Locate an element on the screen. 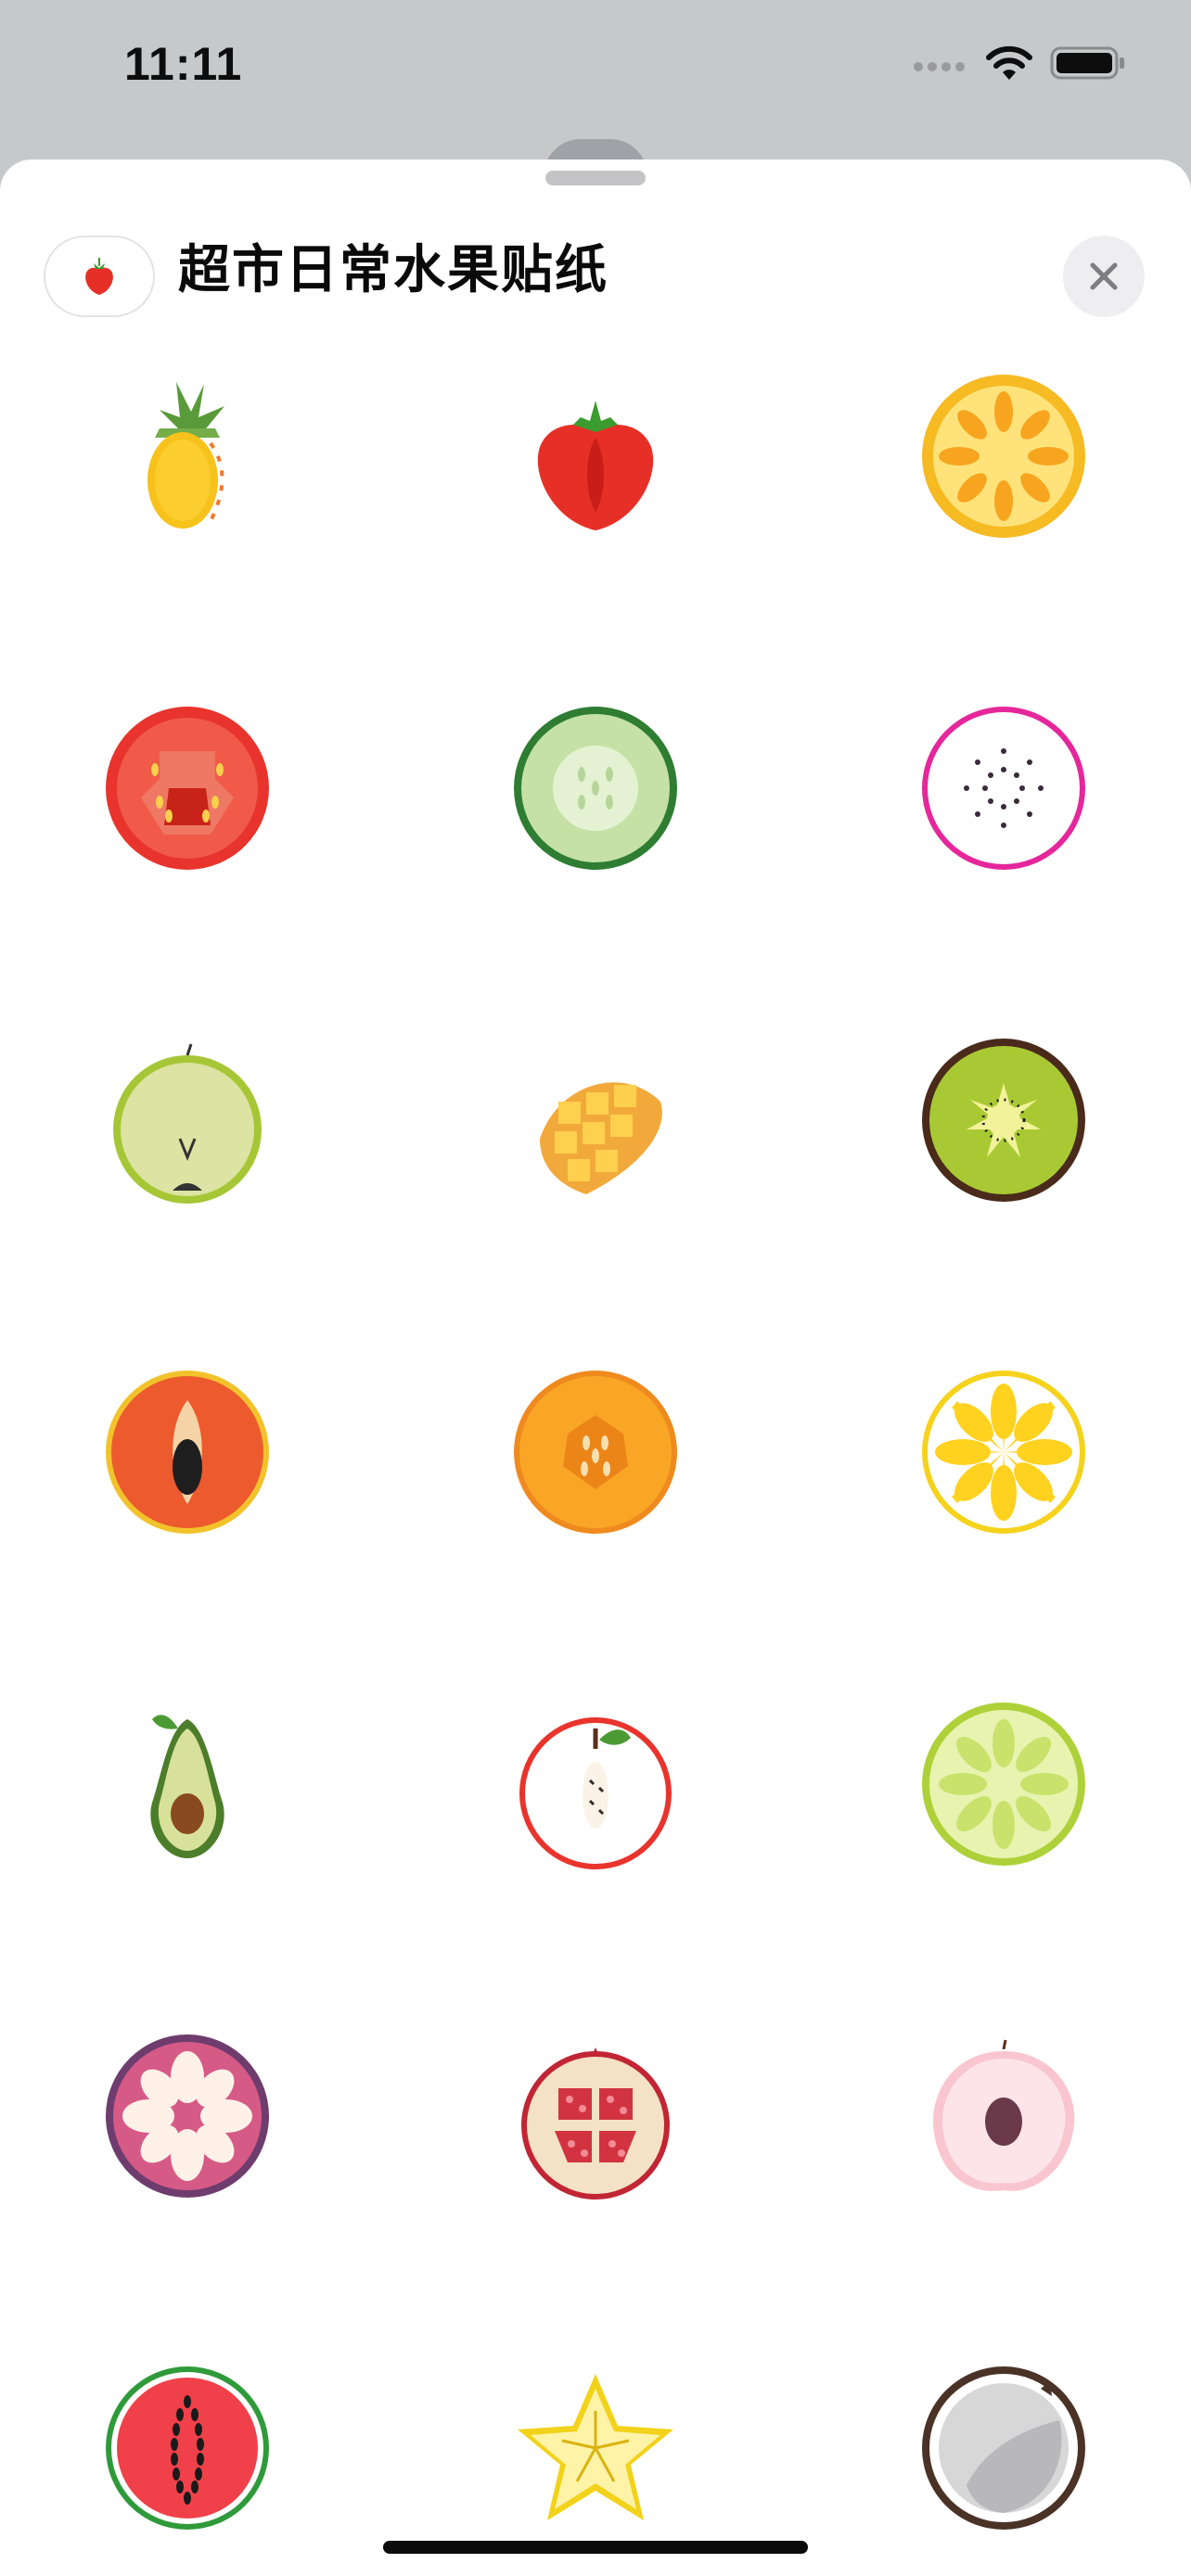  sticker-papaya-slice is located at coordinates (187, 1452).